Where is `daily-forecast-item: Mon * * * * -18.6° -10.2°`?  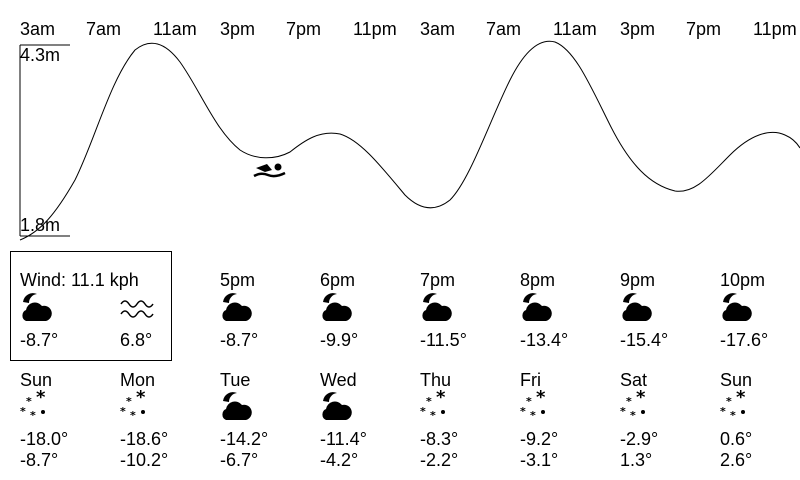 daily-forecast-item: Mon * * * * -18.6° -10.2° is located at coordinates (170, 420).